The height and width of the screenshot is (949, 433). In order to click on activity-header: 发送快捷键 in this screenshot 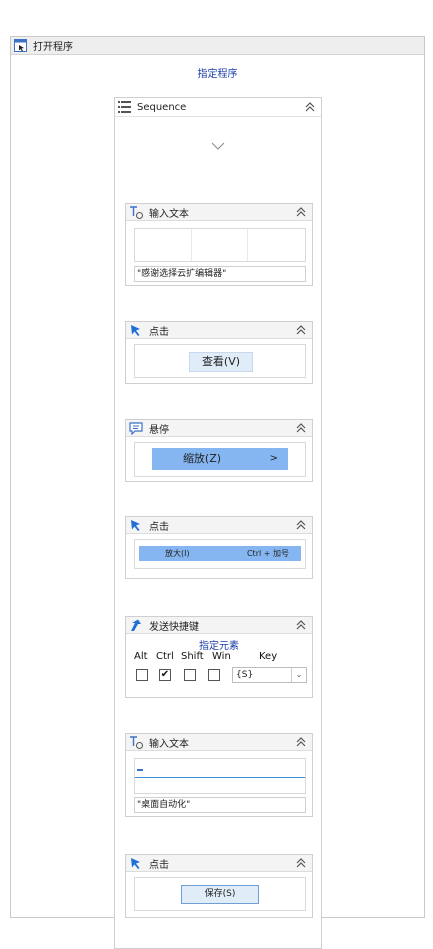, I will do `click(219, 625)`.